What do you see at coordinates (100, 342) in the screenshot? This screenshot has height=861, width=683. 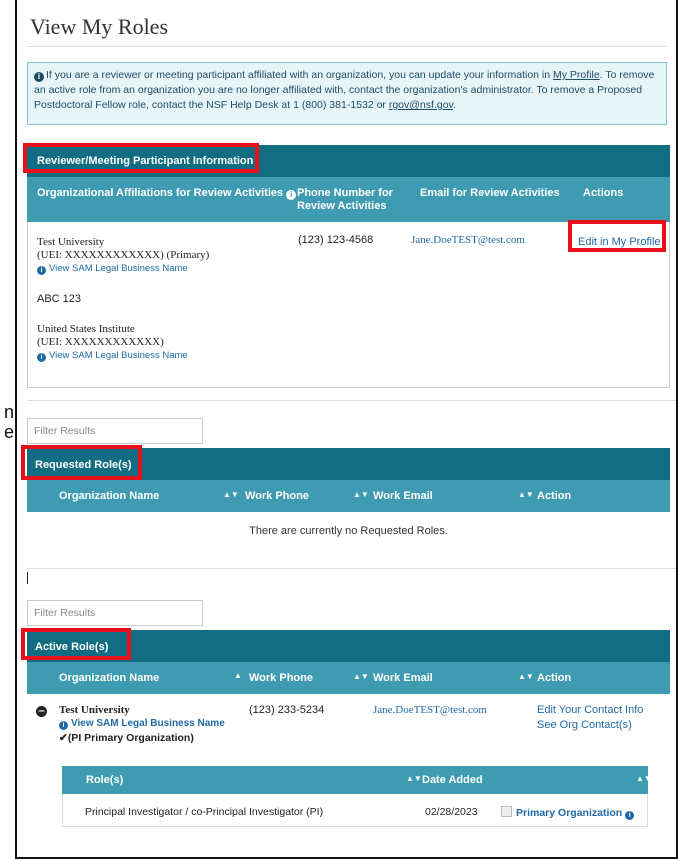 I see `org3-uei: (UEI: XXXXXXXXXXXX)` at bounding box center [100, 342].